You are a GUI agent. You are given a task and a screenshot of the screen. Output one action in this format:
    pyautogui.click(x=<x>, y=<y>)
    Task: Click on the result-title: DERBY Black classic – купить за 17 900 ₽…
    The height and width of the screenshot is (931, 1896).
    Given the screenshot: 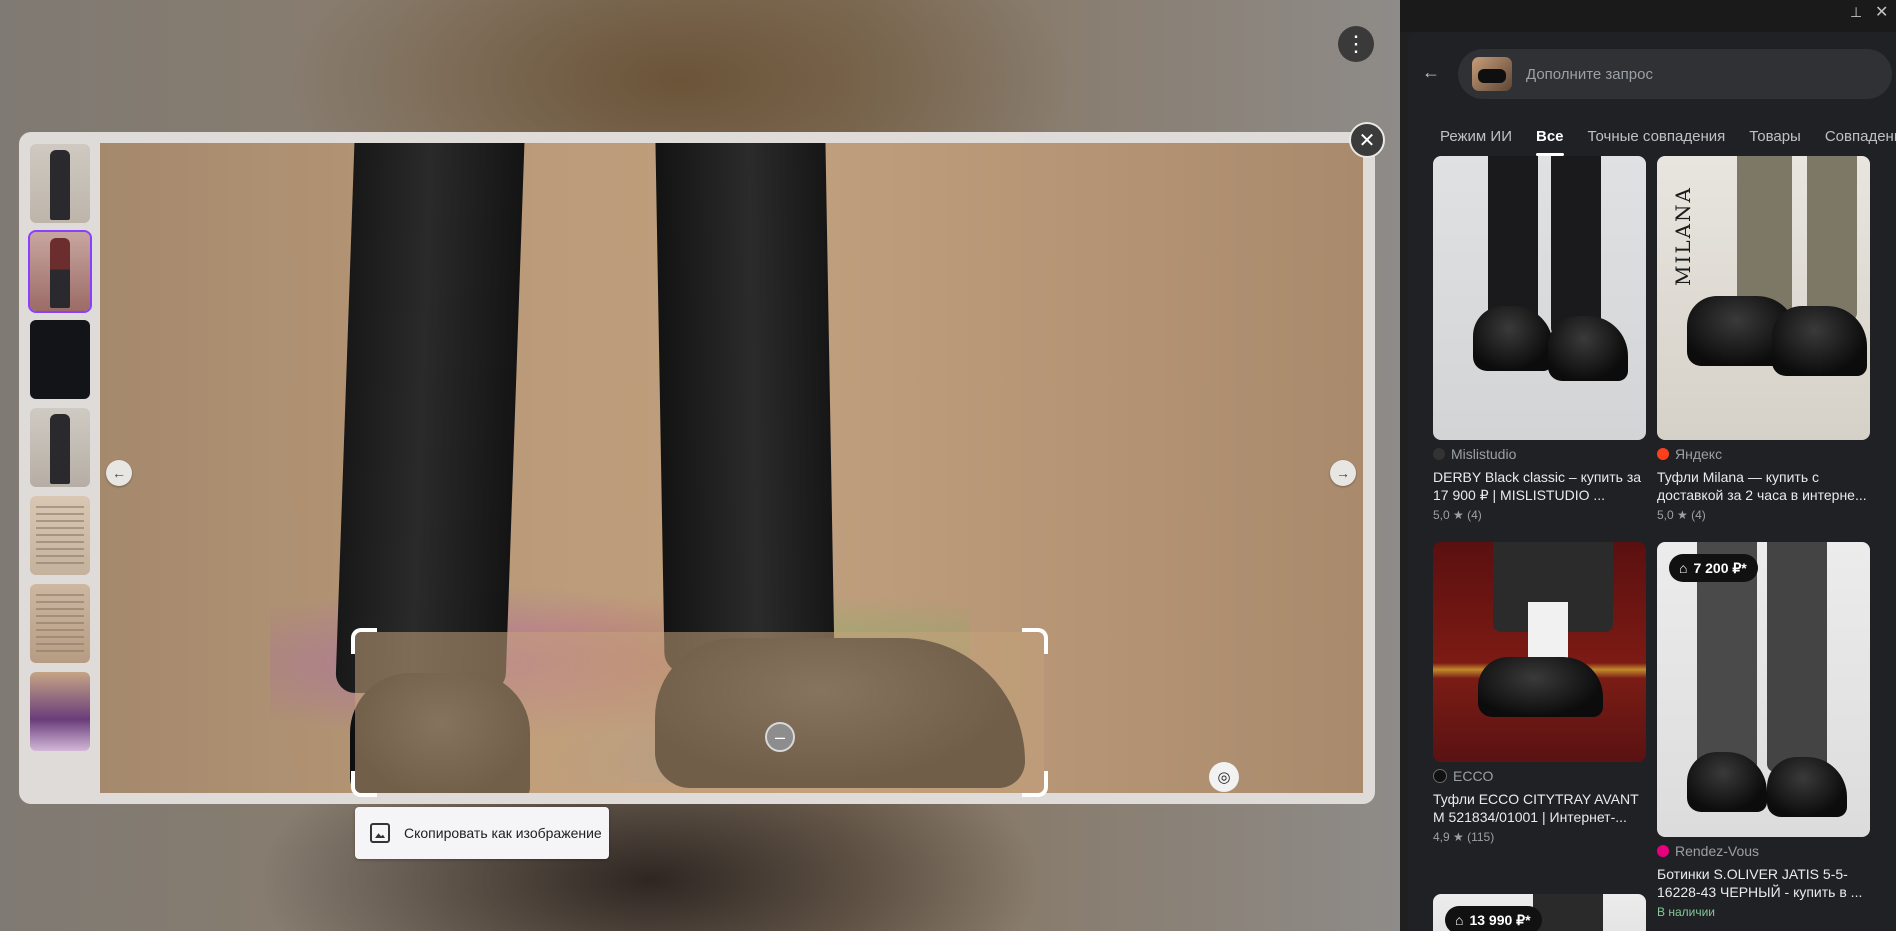 What is the action you would take?
    pyautogui.click(x=1539, y=486)
    